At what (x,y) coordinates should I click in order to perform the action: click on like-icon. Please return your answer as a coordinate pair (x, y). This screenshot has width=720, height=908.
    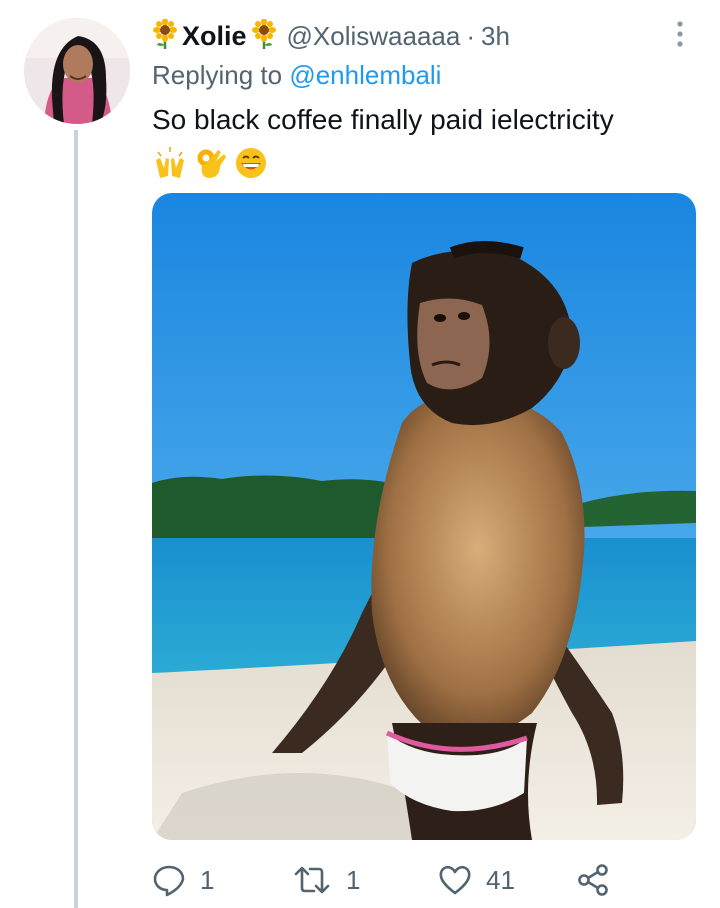
    Looking at the image, I should click on (455, 880).